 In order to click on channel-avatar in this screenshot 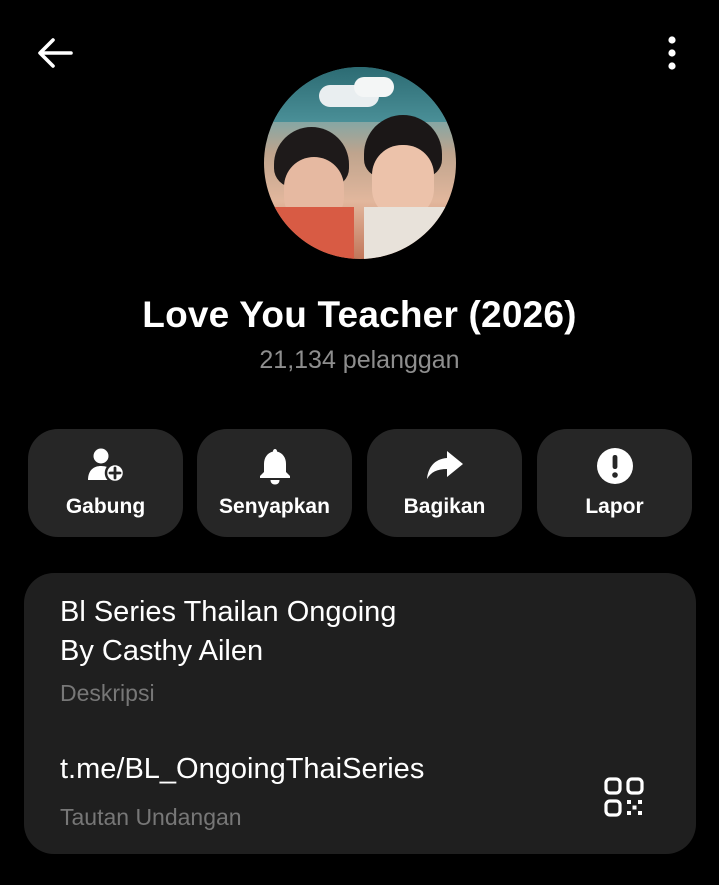, I will do `click(360, 163)`.